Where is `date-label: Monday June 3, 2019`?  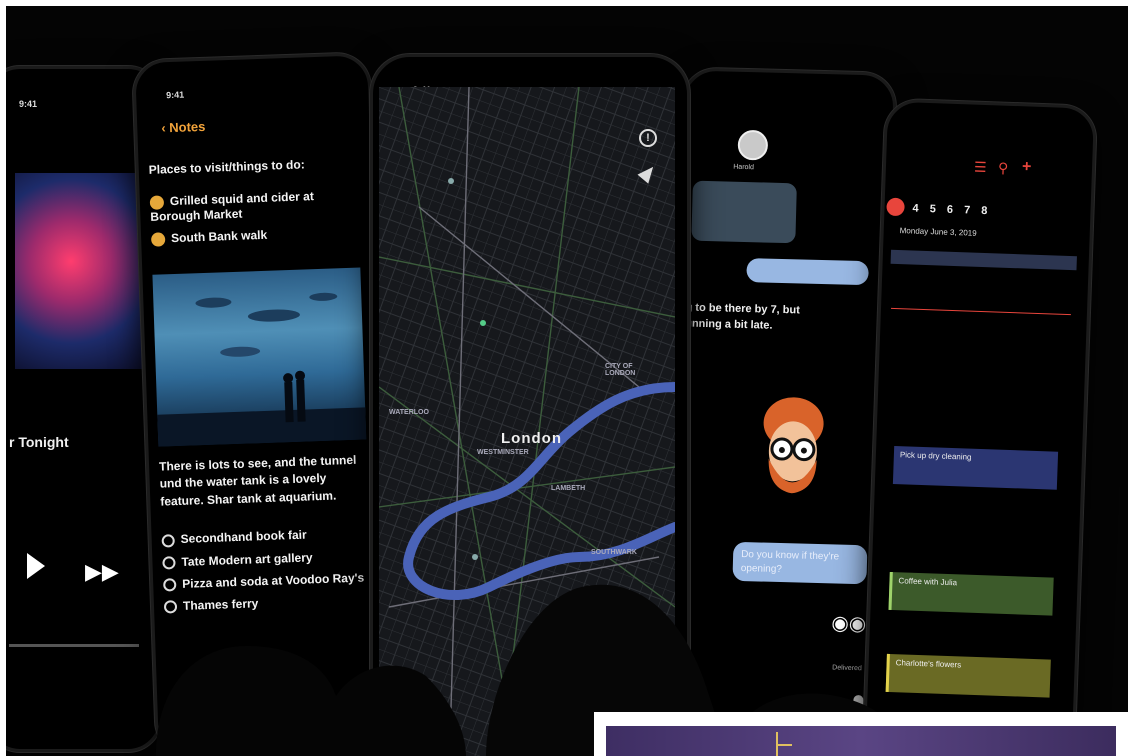 date-label: Monday June 3, 2019 is located at coordinates (938, 232).